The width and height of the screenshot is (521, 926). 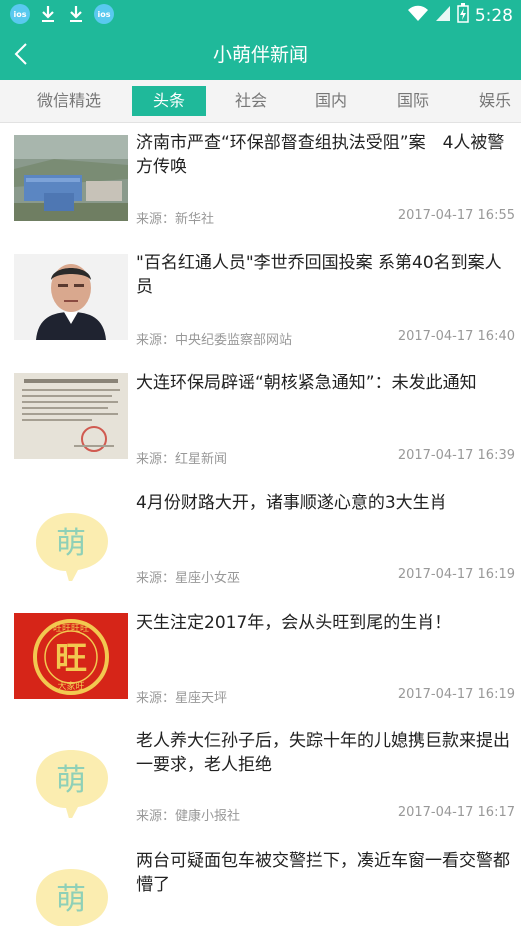 What do you see at coordinates (69, 101) in the screenshot?
I see `tab-weixin: 微信精选` at bounding box center [69, 101].